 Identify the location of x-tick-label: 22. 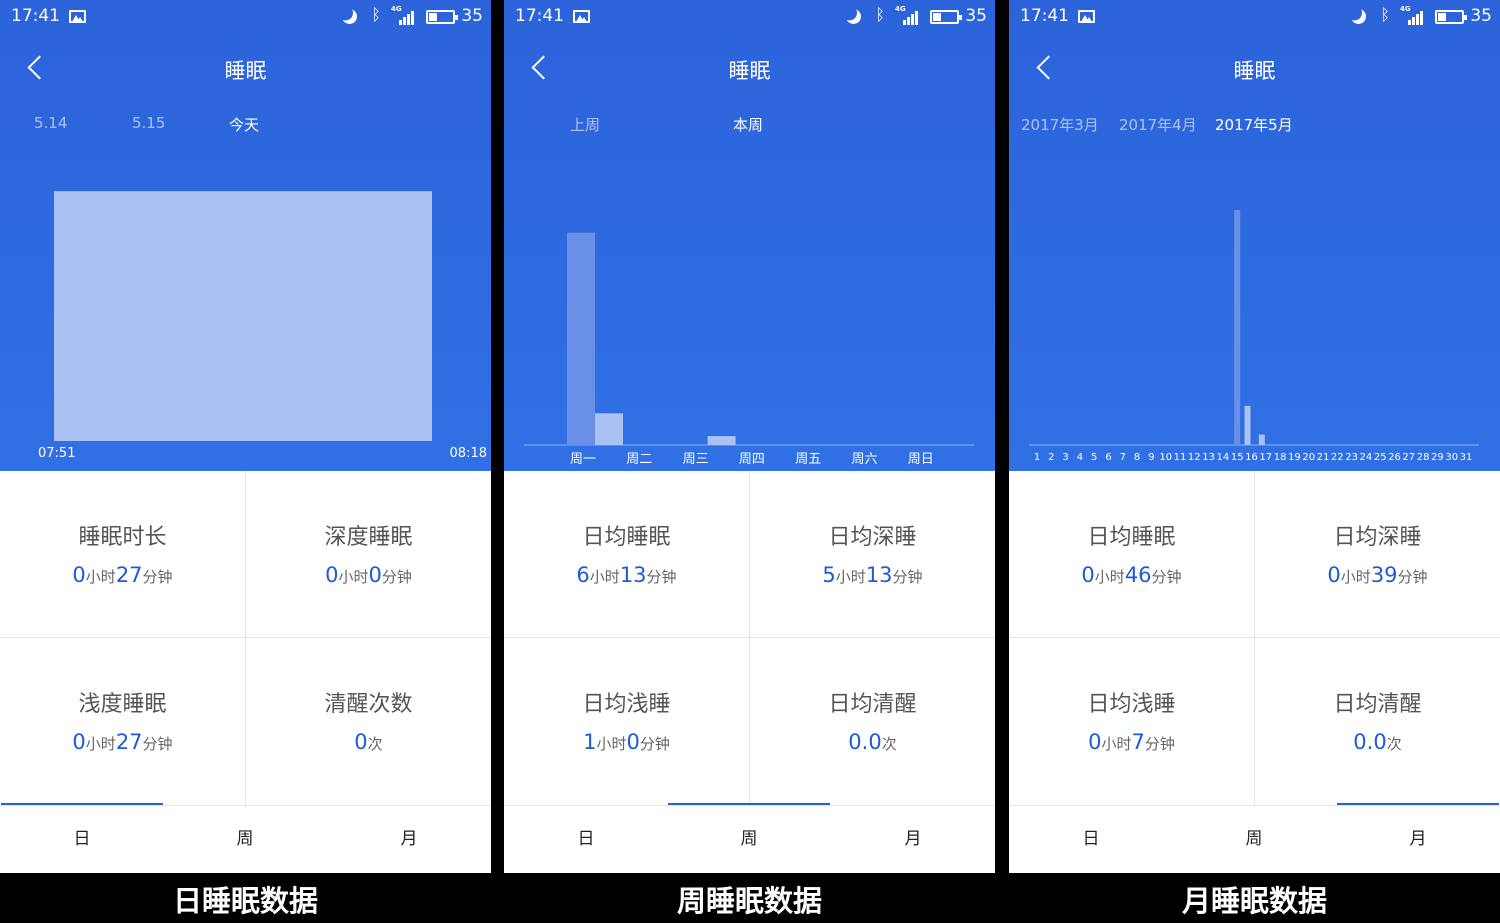
(1337, 457).